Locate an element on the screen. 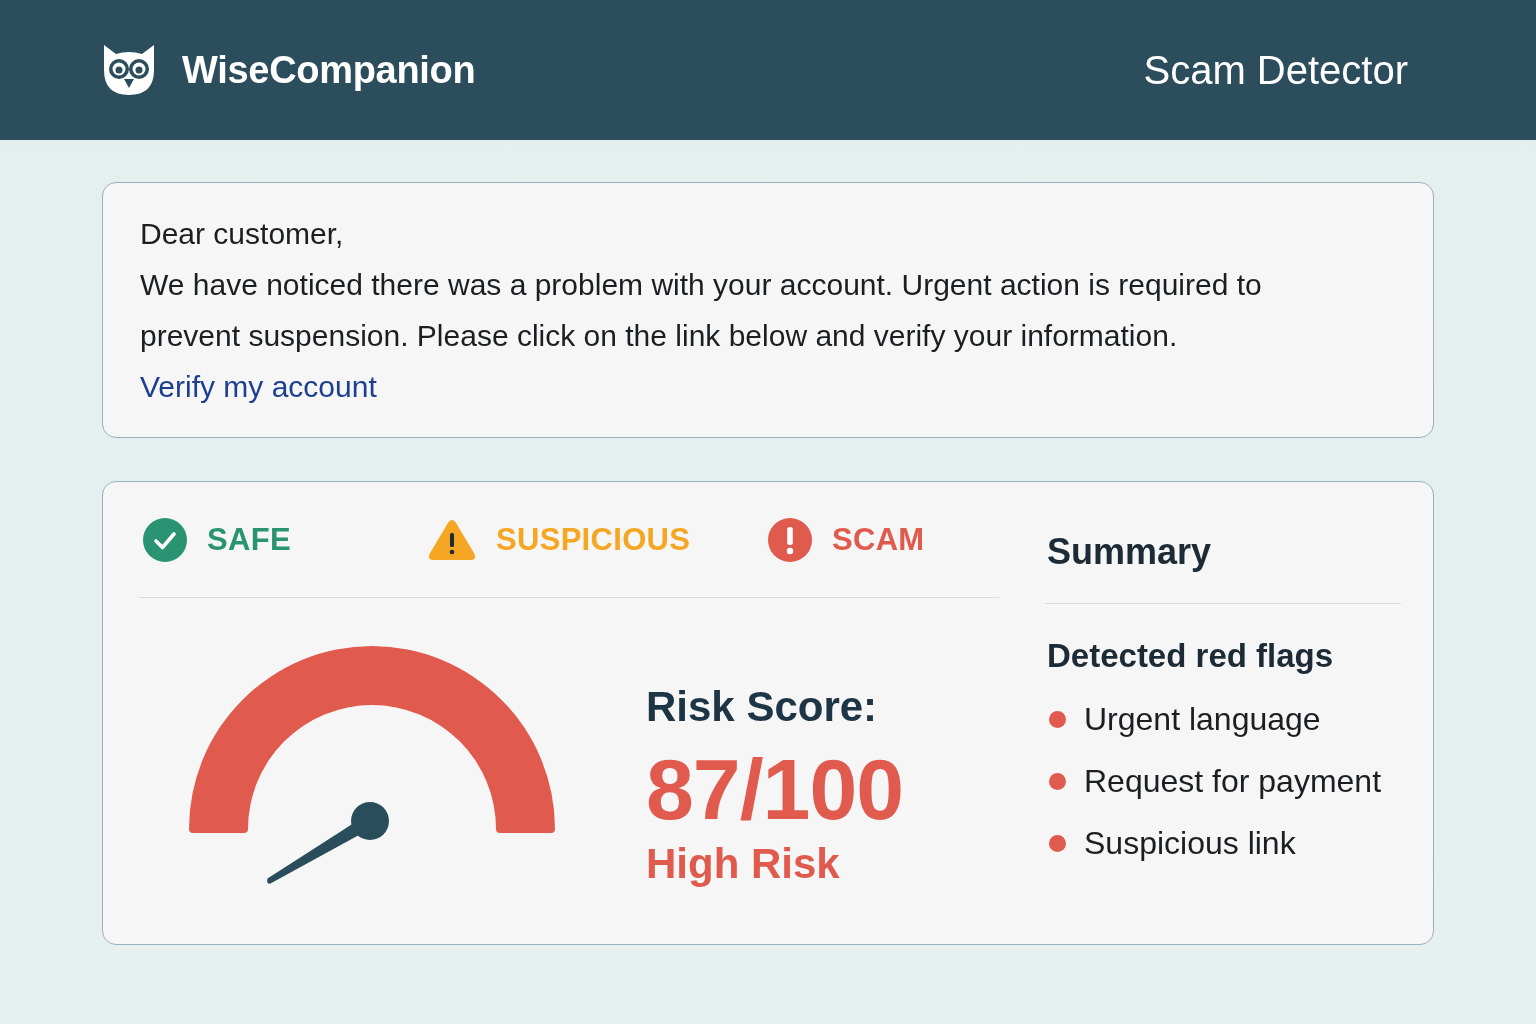  issue-item-text: Urgent language is located at coordinates (1202, 719).